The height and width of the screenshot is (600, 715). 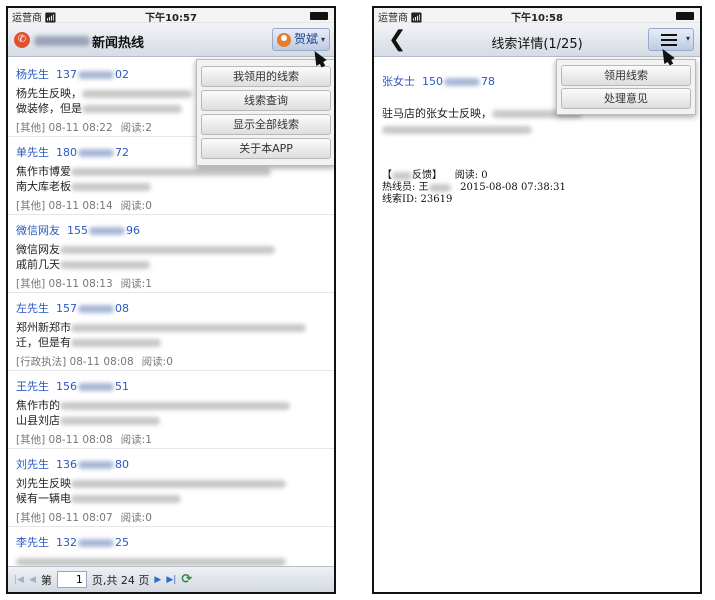 What do you see at coordinates (626, 98) in the screenshot?
I see `menu-item-handling-opinion: 处理意见` at bounding box center [626, 98].